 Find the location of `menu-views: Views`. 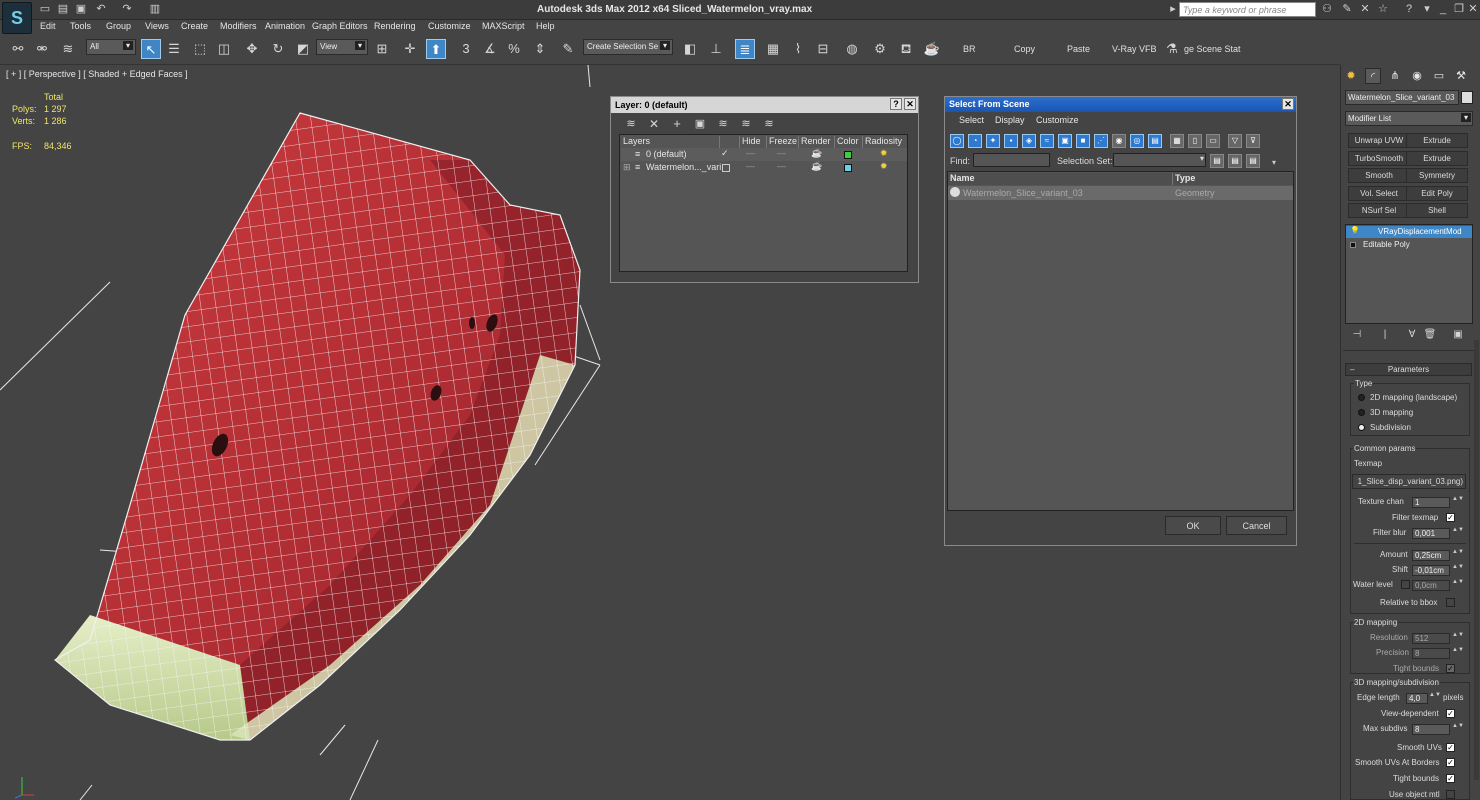

menu-views: Views is located at coordinates (157, 26).